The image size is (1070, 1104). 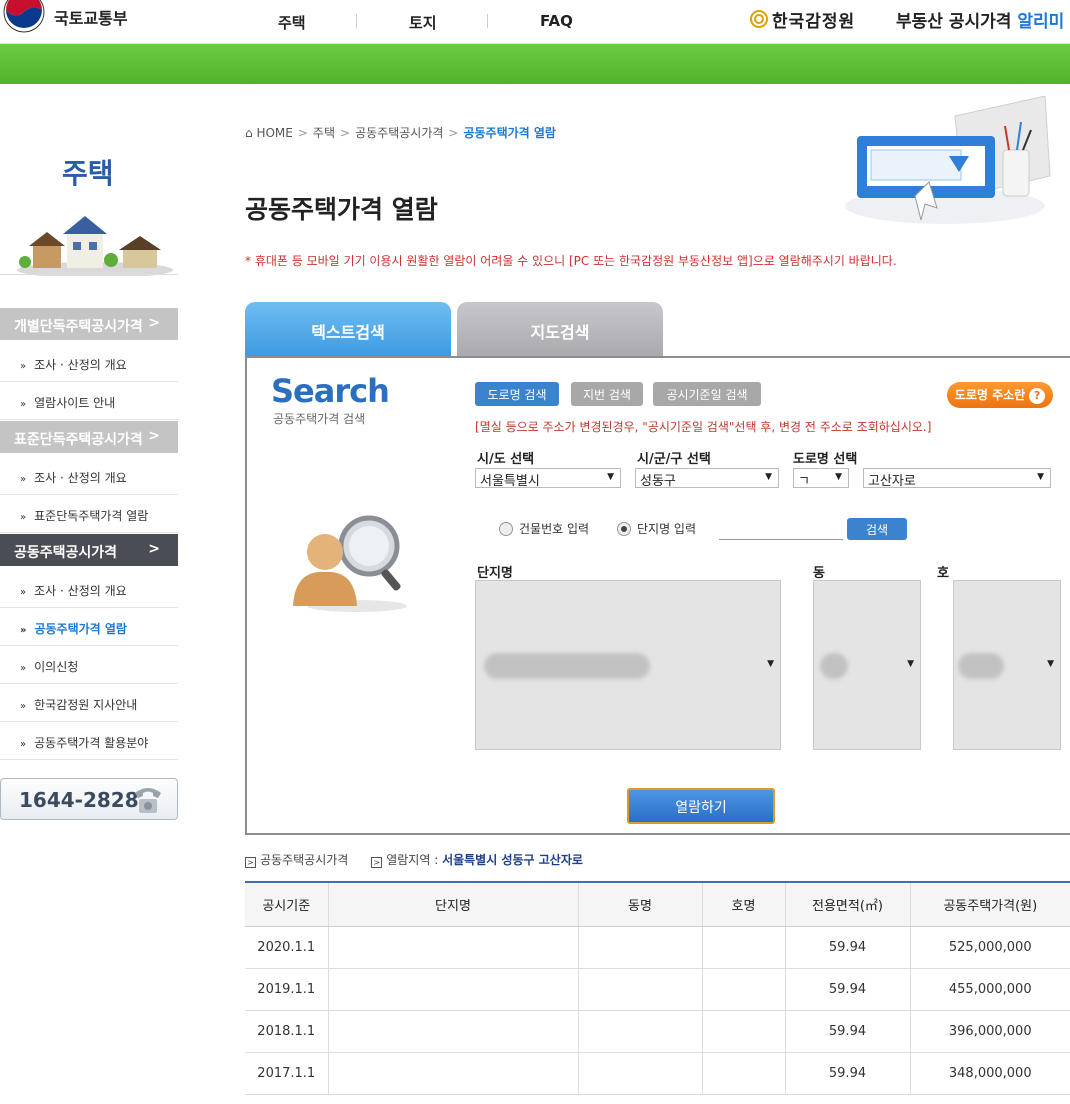 I want to click on complex-list: ▼, so click(x=628, y=665).